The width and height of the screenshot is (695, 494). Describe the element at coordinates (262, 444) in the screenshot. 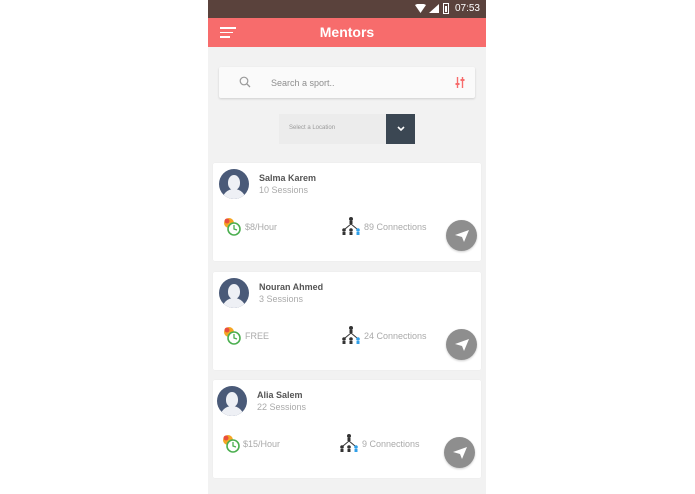

I see `mentor-rate: $15/Hour` at that location.